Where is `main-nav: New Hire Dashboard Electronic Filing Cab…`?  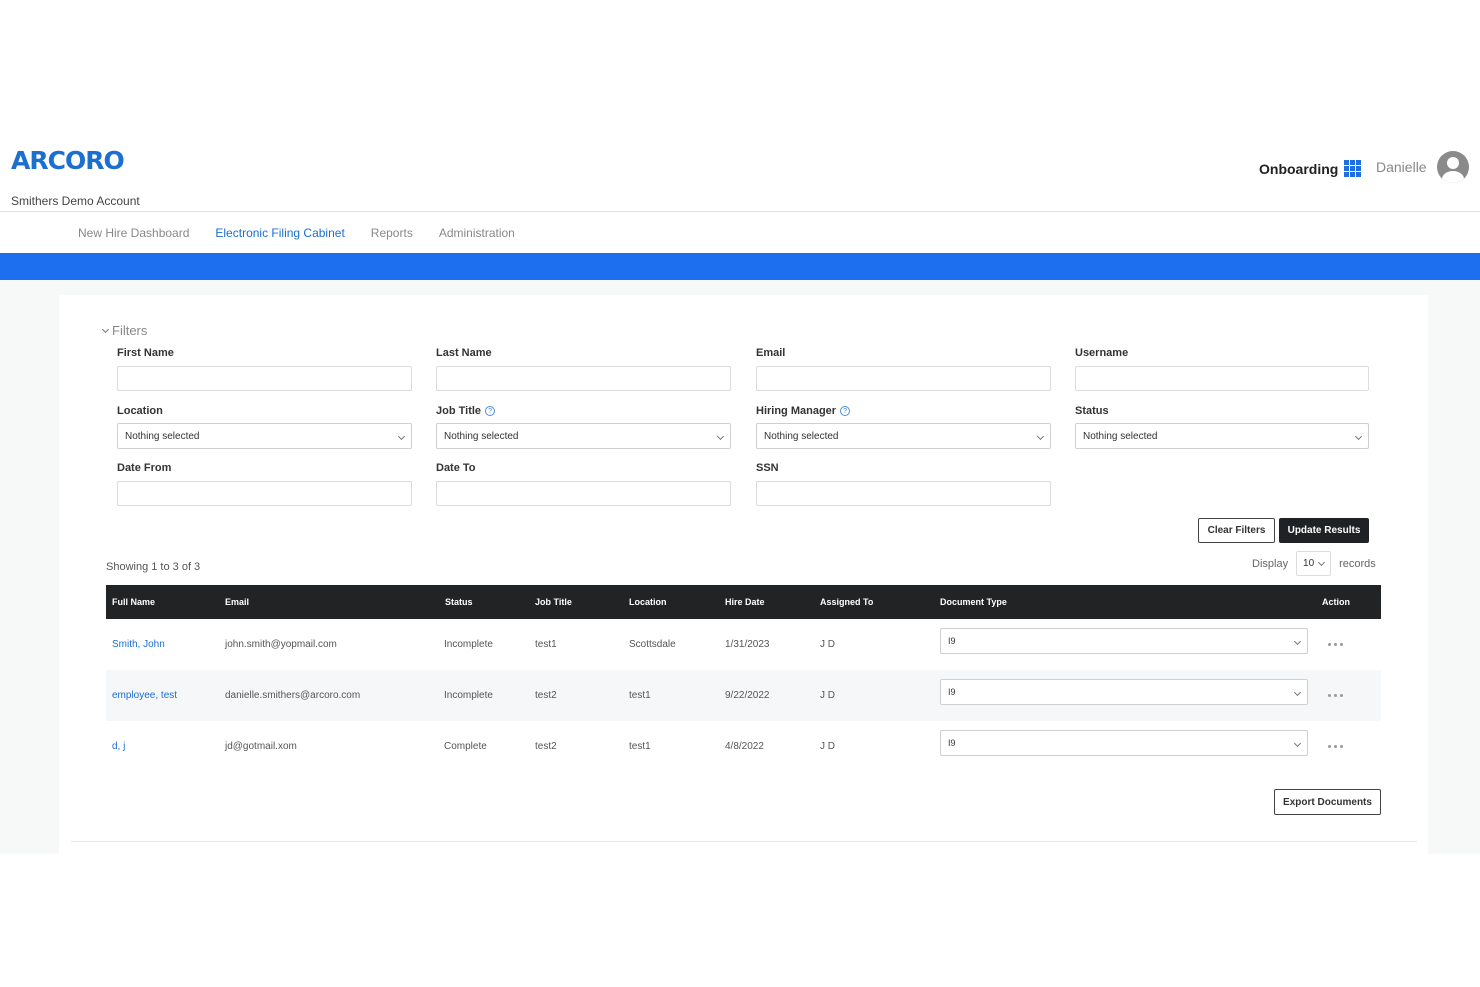
main-nav: New Hire Dashboard Electronic Filing Cab… is located at coordinates (740, 233).